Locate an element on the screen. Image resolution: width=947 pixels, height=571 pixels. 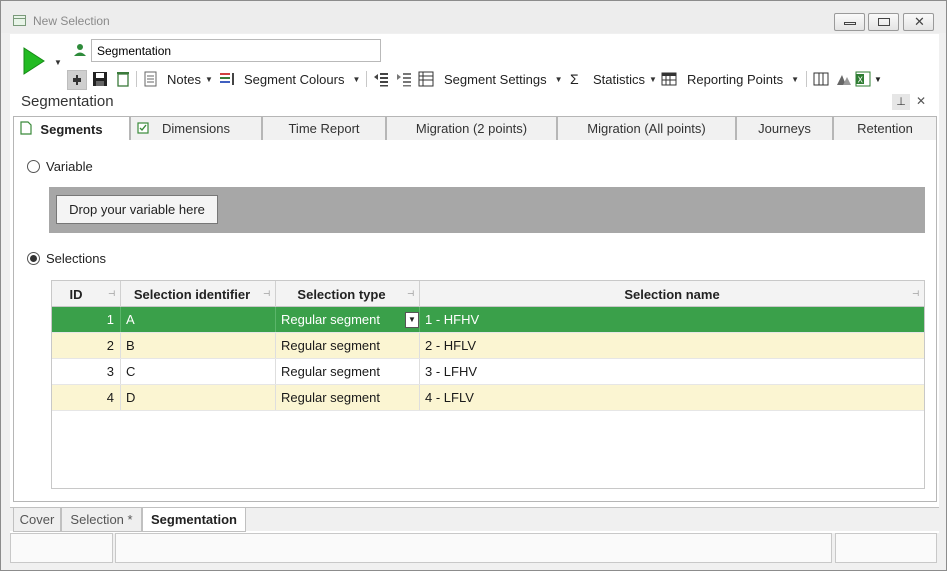
tab-retention: Retention is located at coordinates (885, 128).